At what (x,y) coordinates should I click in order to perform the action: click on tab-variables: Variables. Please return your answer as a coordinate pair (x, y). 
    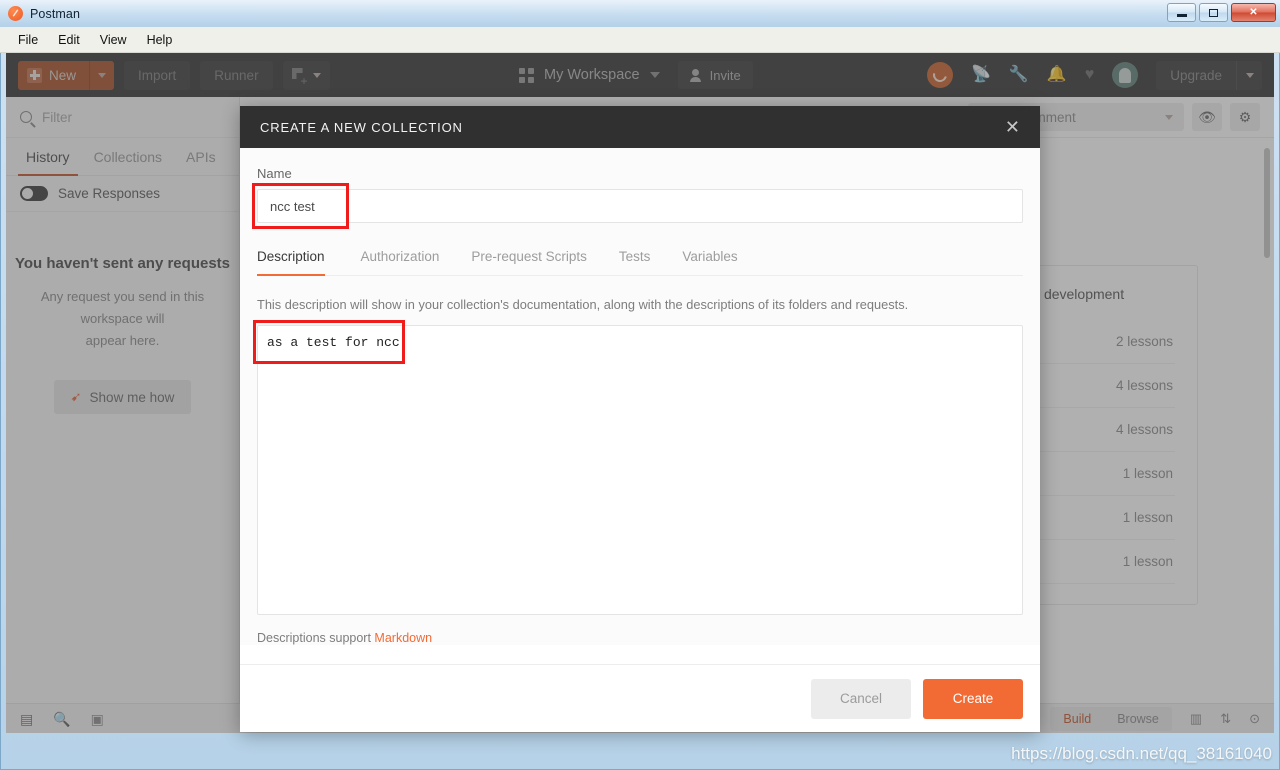
    Looking at the image, I should click on (709, 258).